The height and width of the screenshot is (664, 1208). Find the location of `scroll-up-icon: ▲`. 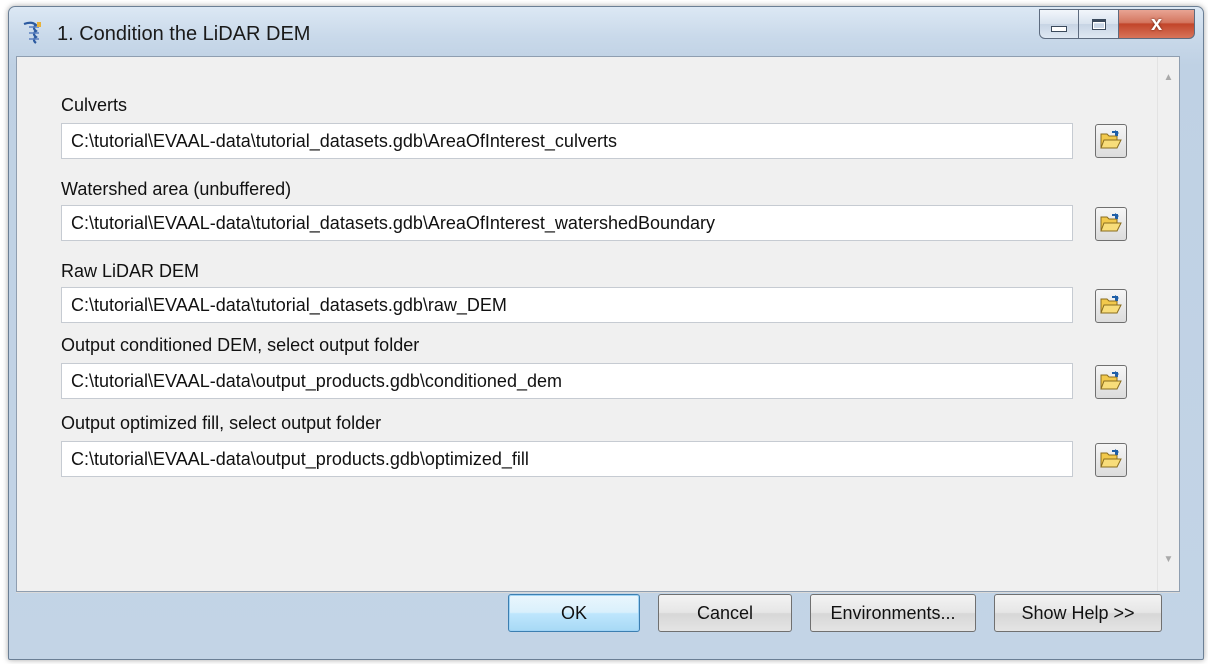

scroll-up-icon: ▲ is located at coordinates (1168, 77).